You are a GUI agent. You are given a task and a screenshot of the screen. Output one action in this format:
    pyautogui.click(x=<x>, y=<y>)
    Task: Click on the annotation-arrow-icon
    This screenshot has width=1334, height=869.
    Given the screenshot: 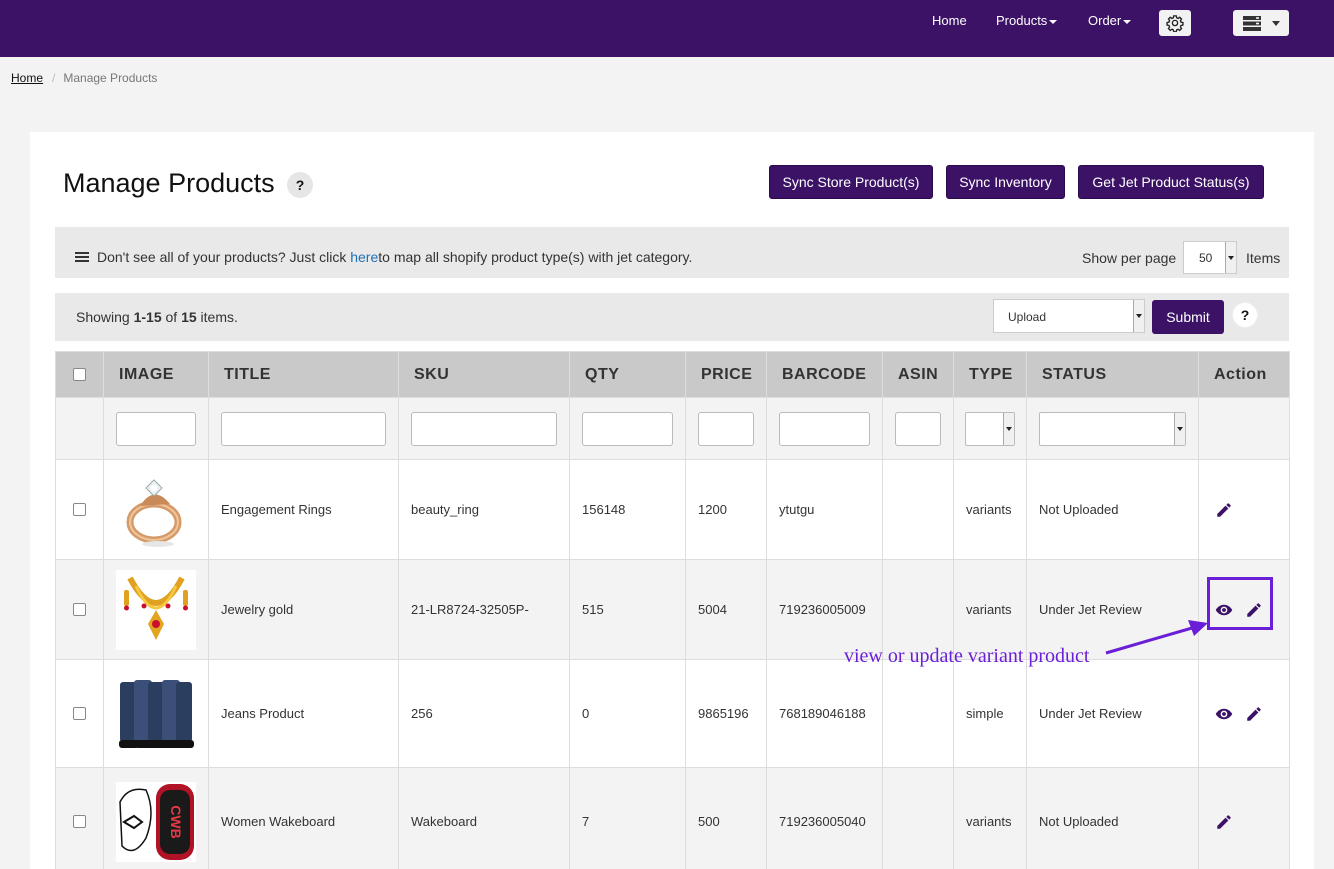 What is the action you would take?
    pyautogui.click(x=1156, y=637)
    